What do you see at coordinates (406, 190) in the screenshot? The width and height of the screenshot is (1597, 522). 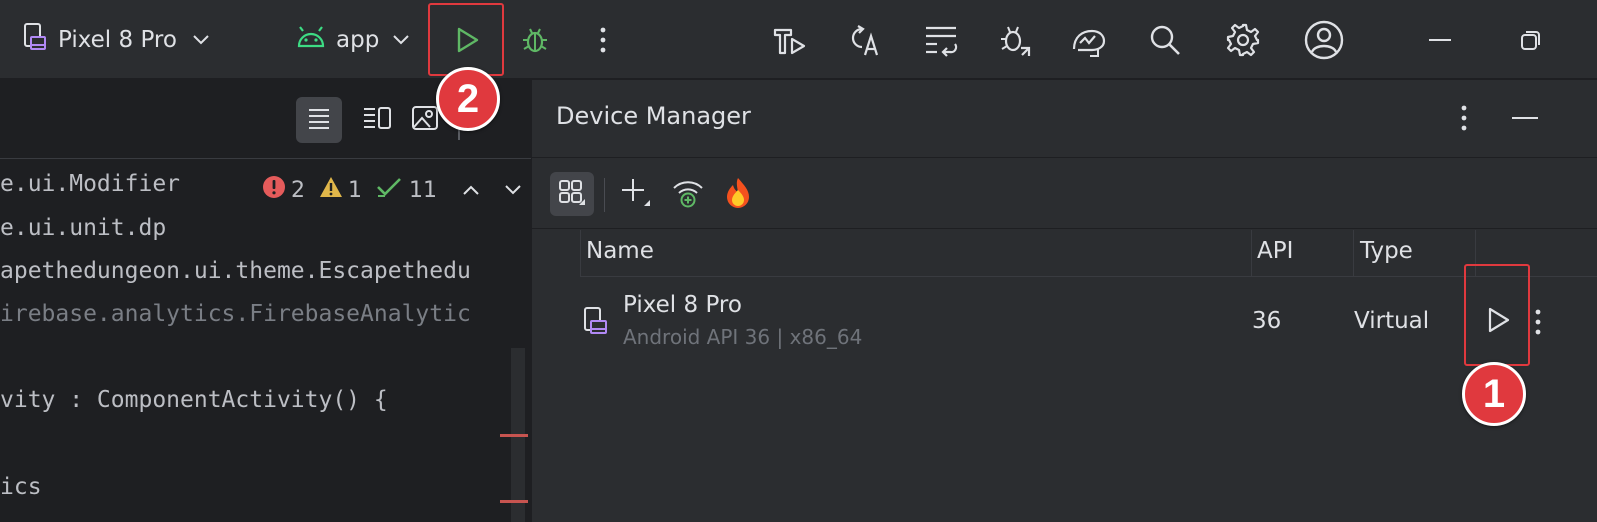 I see `ok-count: 11` at bounding box center [406, 190].